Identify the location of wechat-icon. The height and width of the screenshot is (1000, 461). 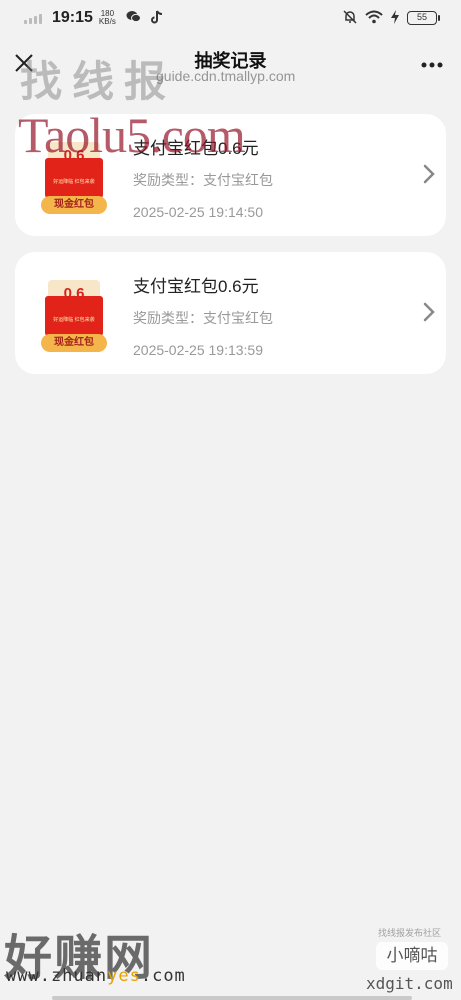
(133, 18).